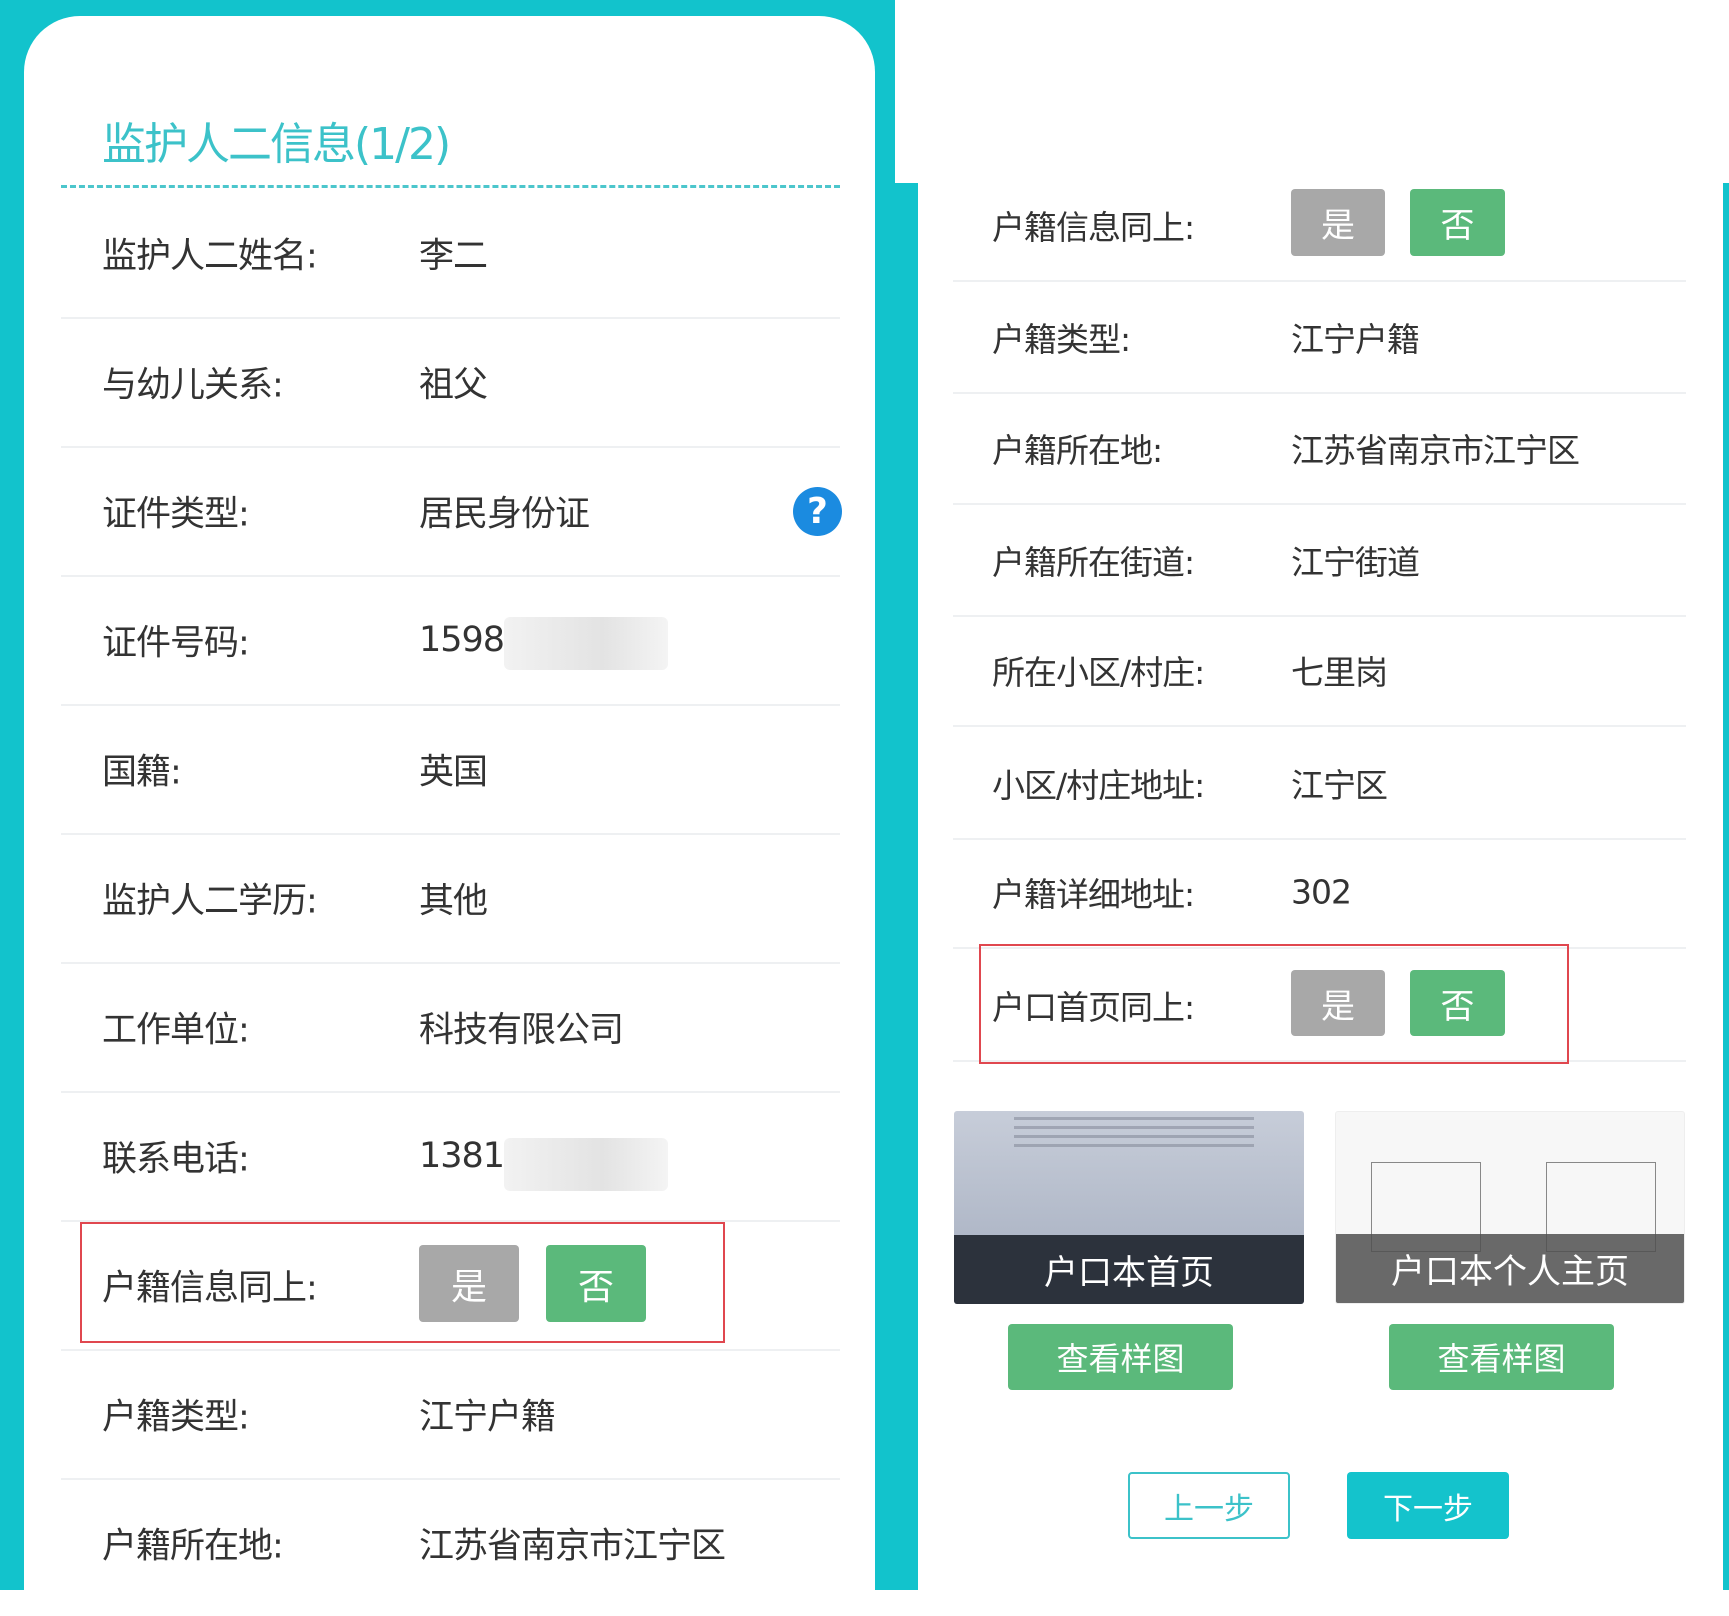 The image size is (1729, 1616). I want to click on first-page-same-yes-button: 是, so click(1338, 1003).